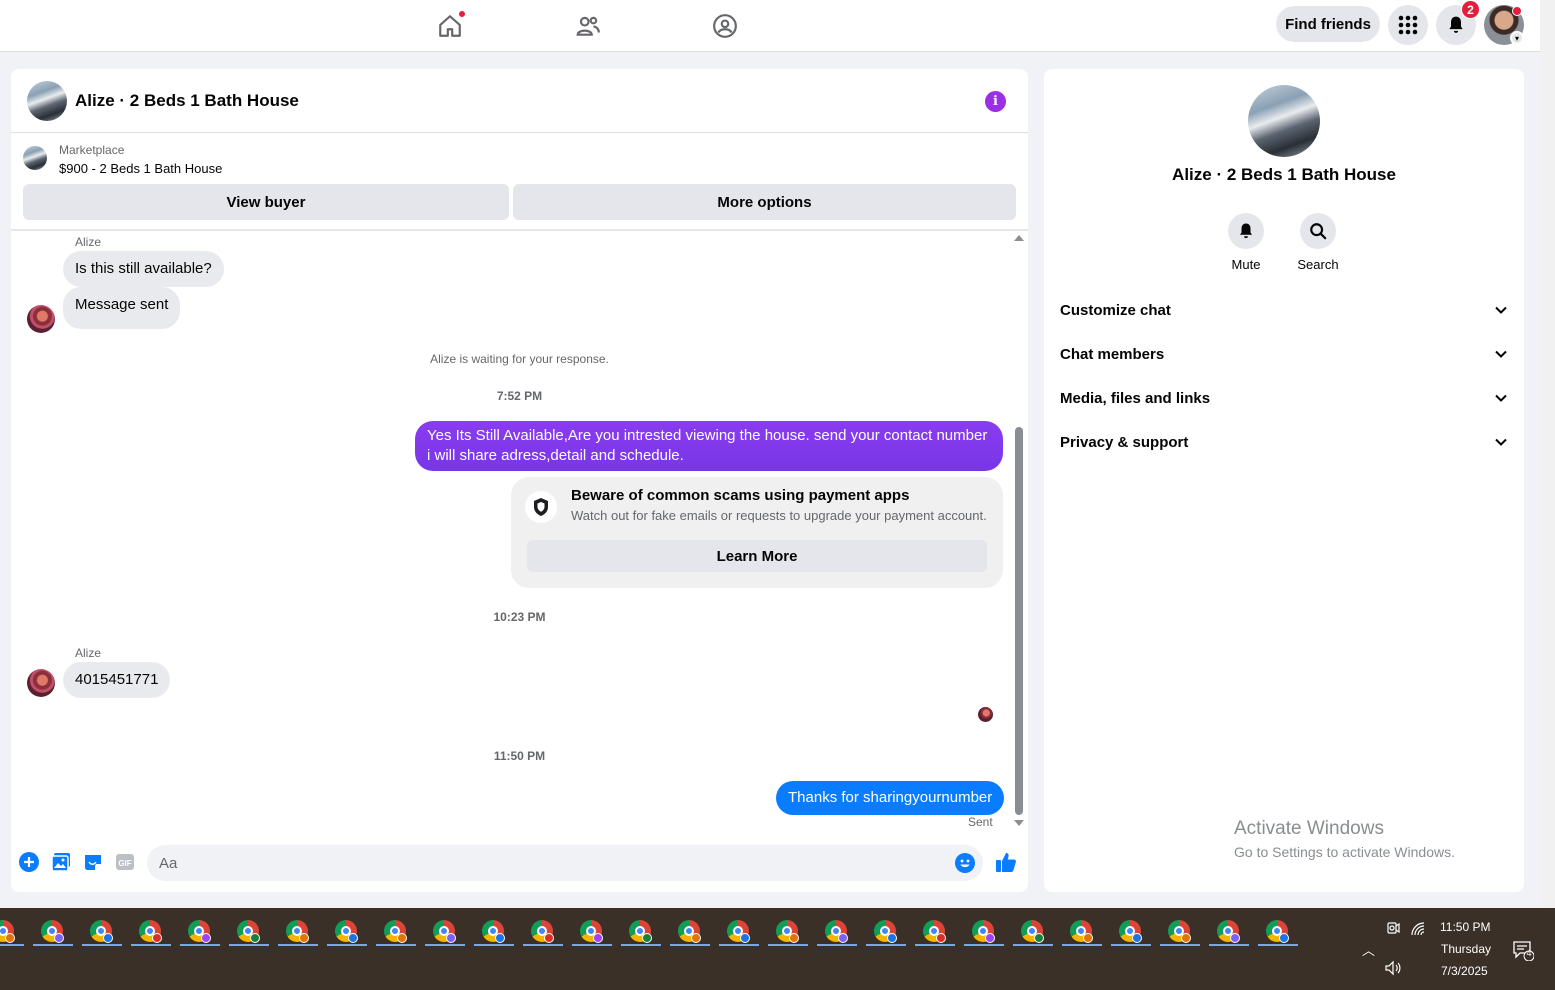 The width and height of the screenshot is (1555, 990). What do you see at coordinates (1328, 24) in the screenshot?
I see `find-friends-button: Find friends` at bounding box center [1328, 24].